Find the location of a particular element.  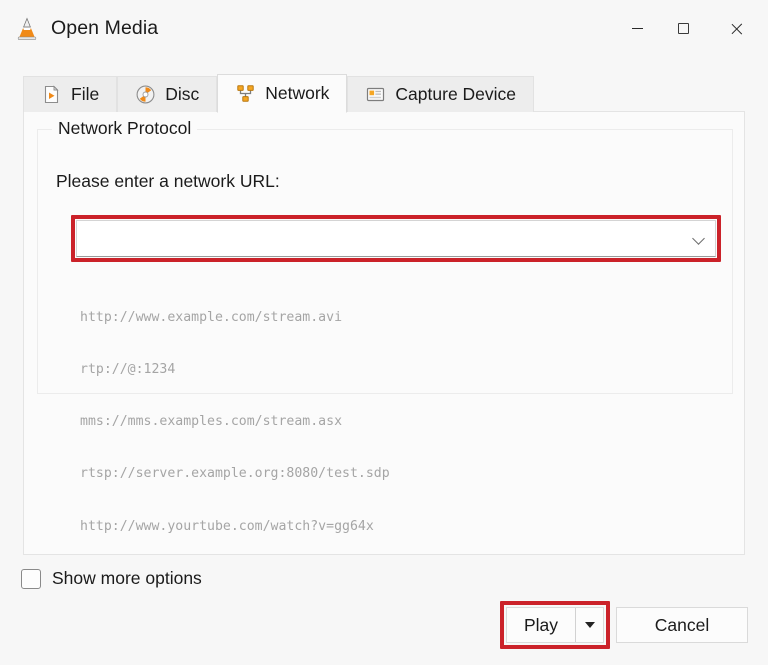

window-controls is located at coordinates (691, 28).